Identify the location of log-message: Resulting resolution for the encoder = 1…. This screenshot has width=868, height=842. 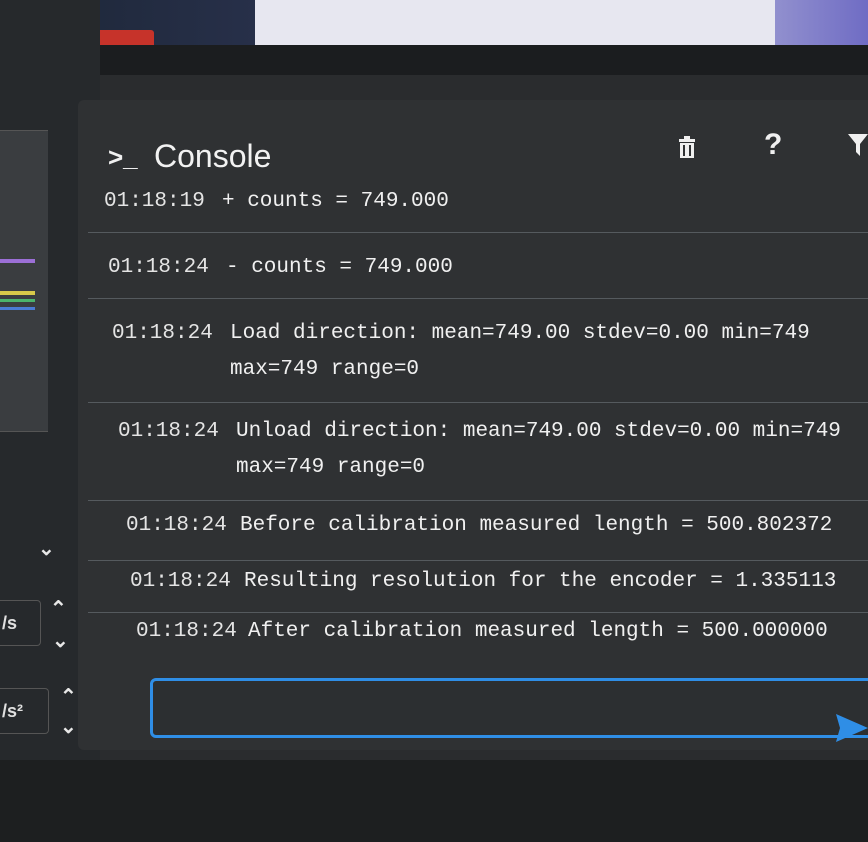
(540, 581).